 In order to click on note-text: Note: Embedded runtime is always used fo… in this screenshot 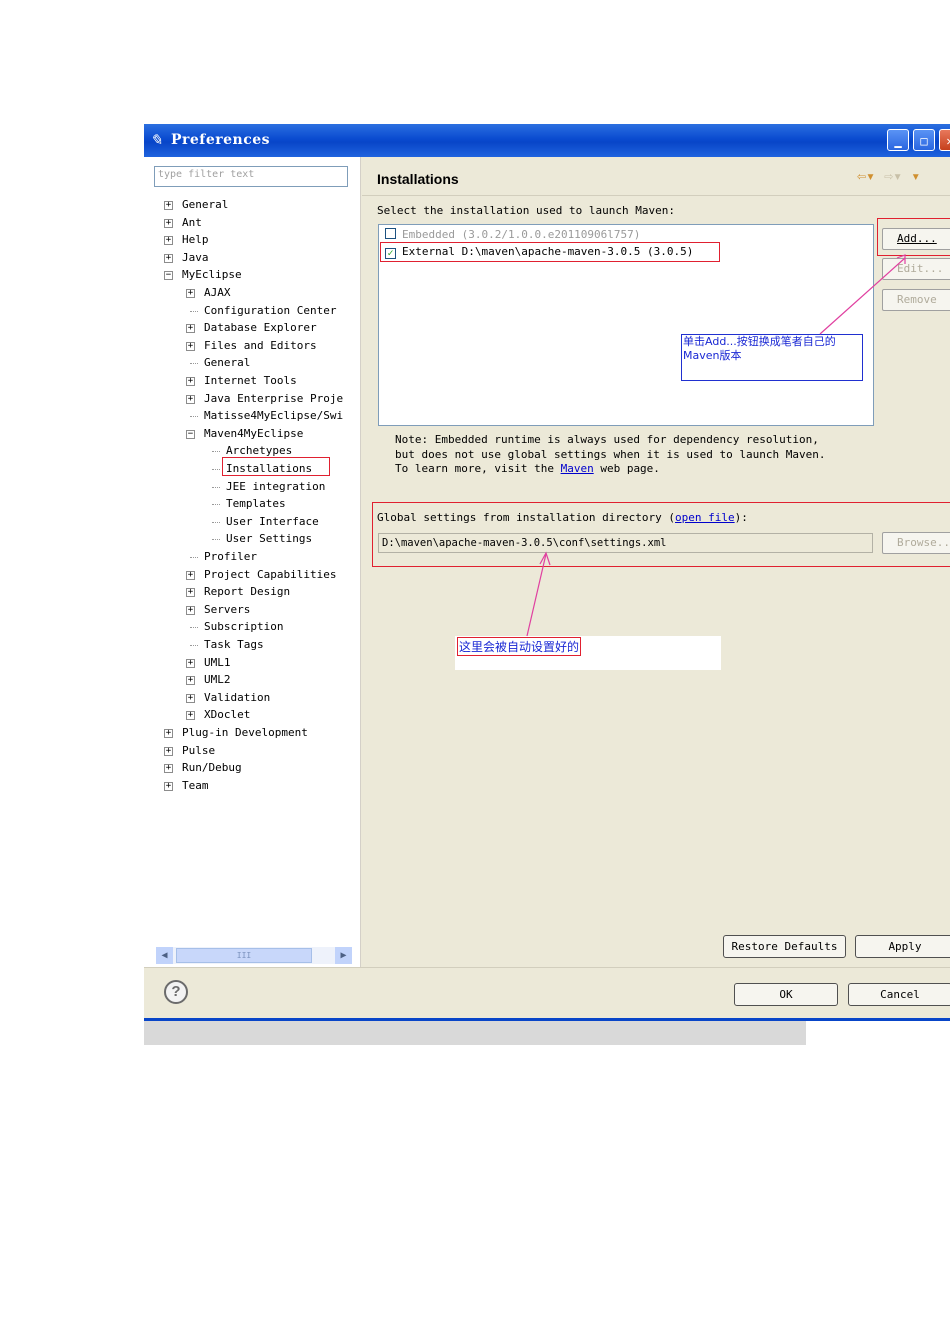, I will do `click(610, 455)`.